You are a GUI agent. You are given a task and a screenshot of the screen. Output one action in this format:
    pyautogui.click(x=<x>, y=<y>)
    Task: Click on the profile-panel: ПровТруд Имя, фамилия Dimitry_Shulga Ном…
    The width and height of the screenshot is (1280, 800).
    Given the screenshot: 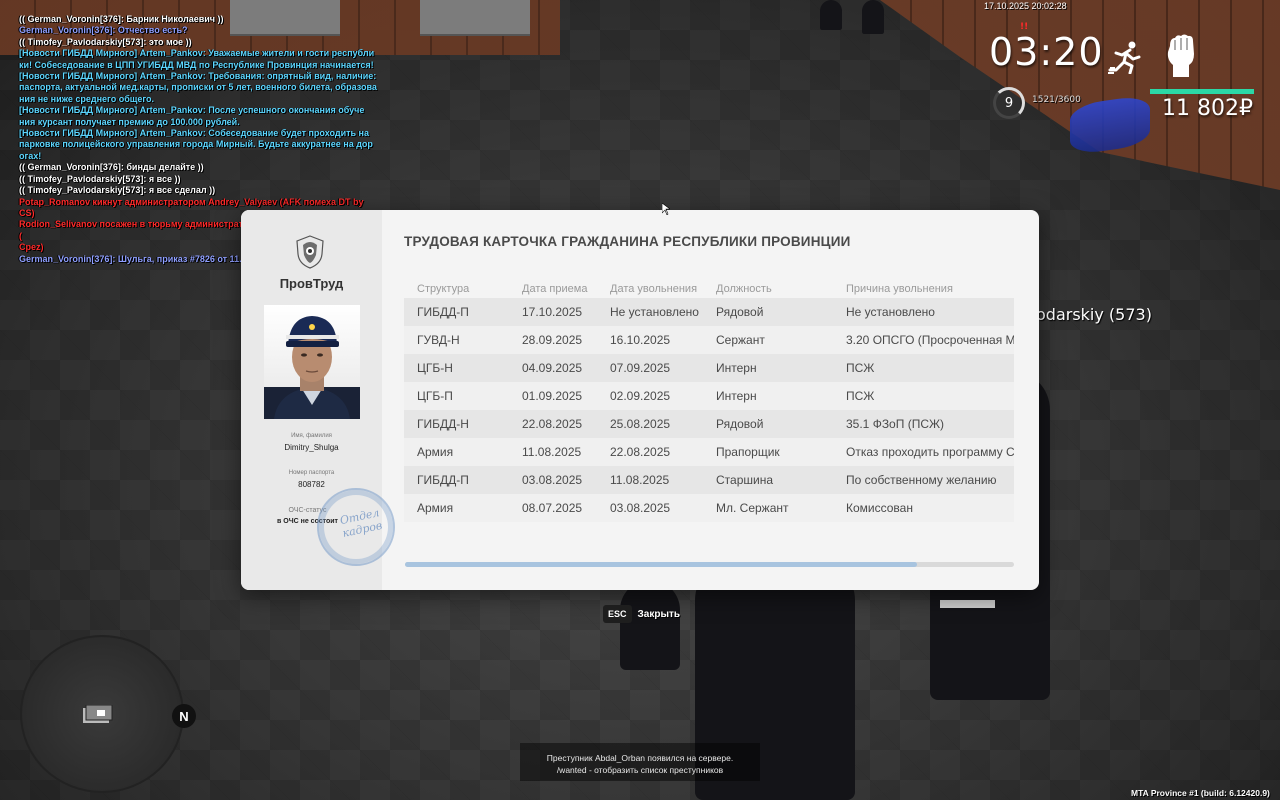 What is the action you would take?
    pyautogui.click(x=318, y=400)
    